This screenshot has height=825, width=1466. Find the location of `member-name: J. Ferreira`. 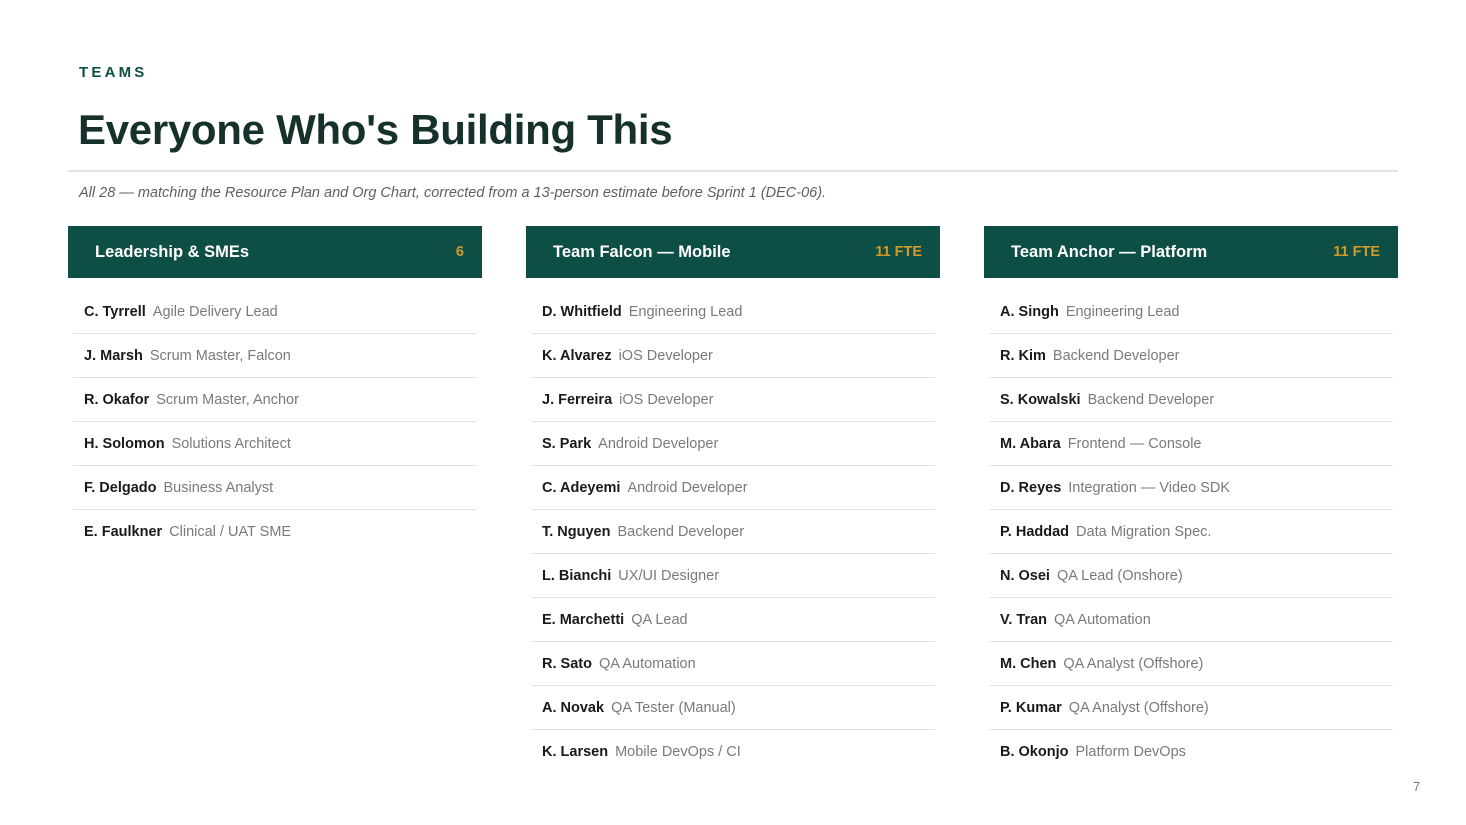

member-name: J. Ferreira is located at coordinates (577, 399).